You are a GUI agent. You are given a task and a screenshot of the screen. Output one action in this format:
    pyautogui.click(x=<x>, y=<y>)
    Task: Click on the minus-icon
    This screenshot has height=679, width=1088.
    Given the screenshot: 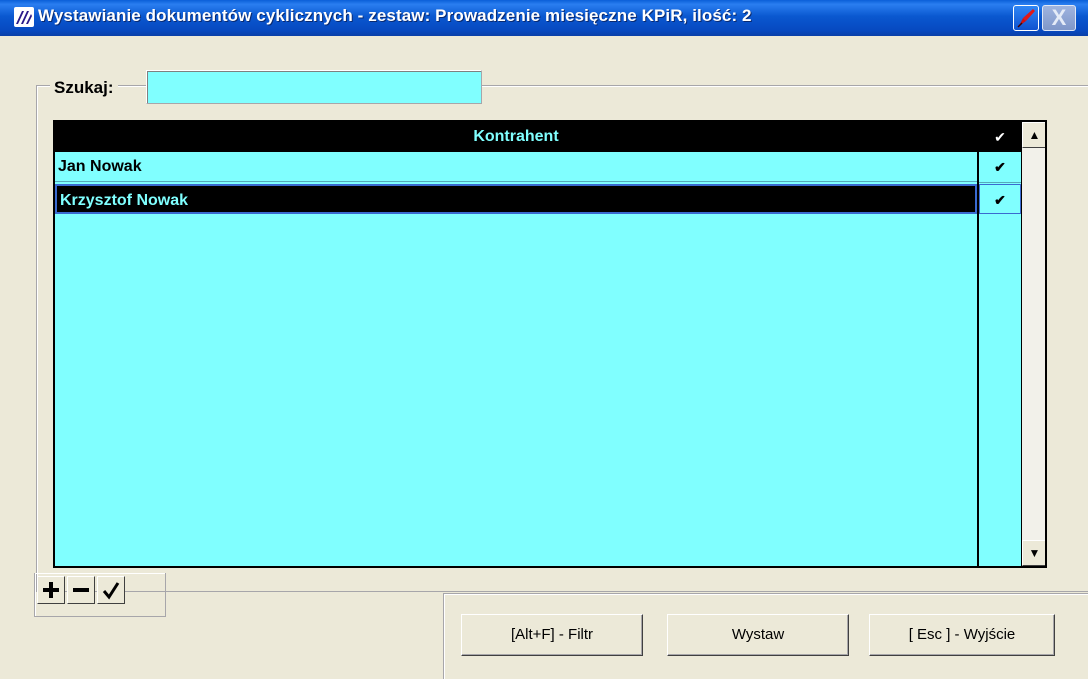 What is the action you would take?
    pyautogui.click(x=81, y=590)
    